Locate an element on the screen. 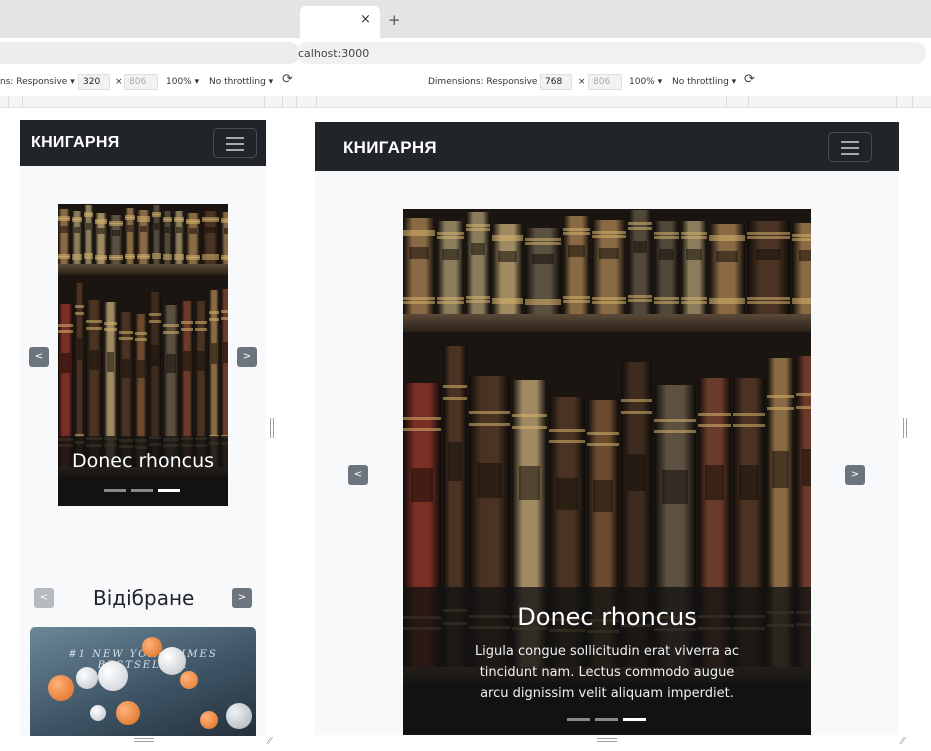  close-icon: × is located at coordinates (365, 19).